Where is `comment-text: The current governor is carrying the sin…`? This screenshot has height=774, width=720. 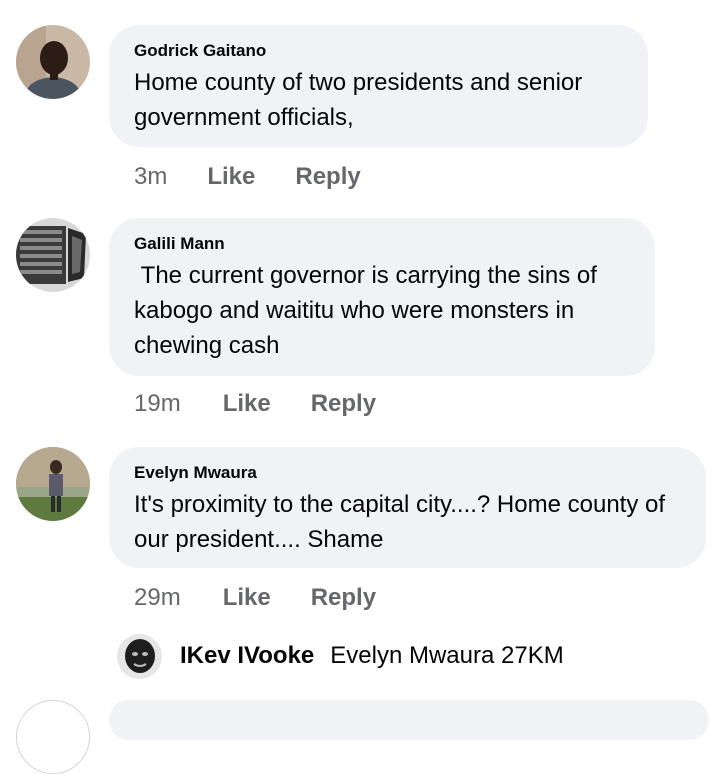
comment-text: The current governor is carrying the sin… is located at coordinates (369, 310).